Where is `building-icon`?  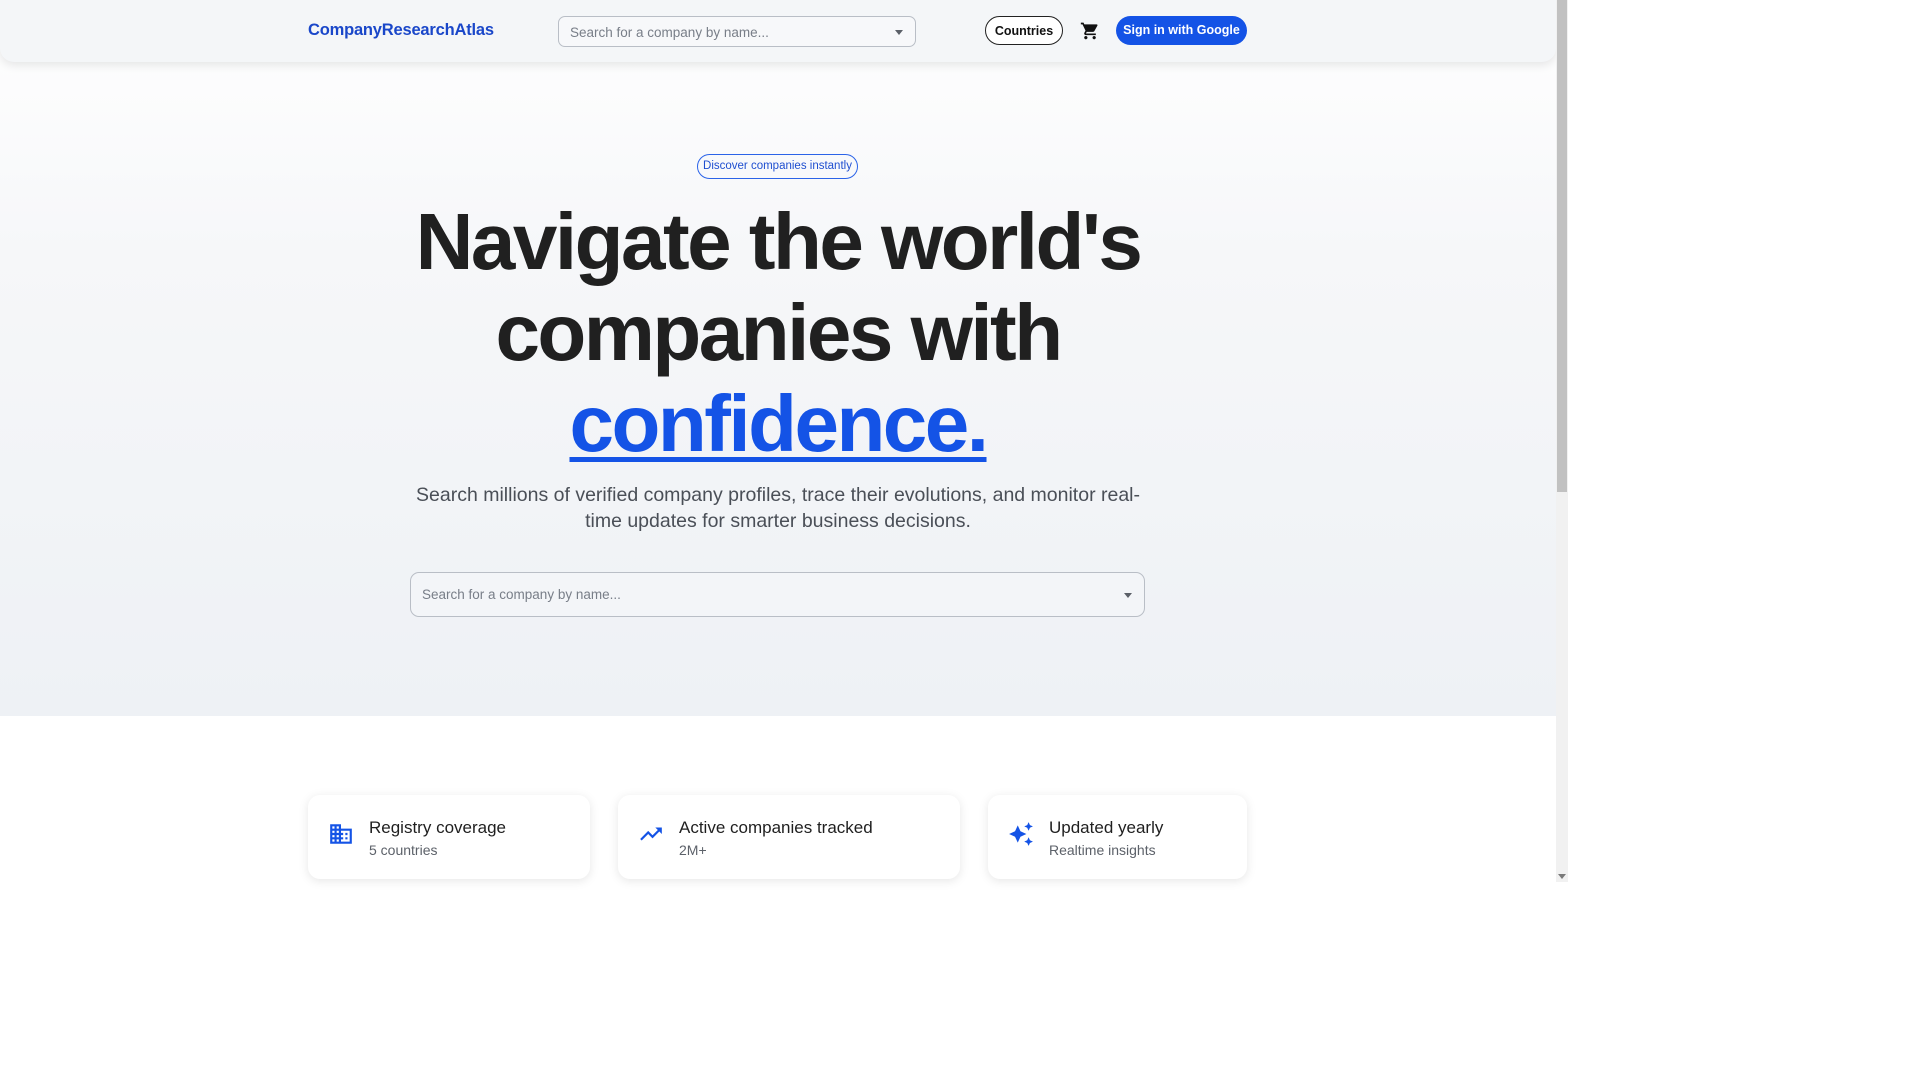 building-icon is located at coordinates (341, 834).